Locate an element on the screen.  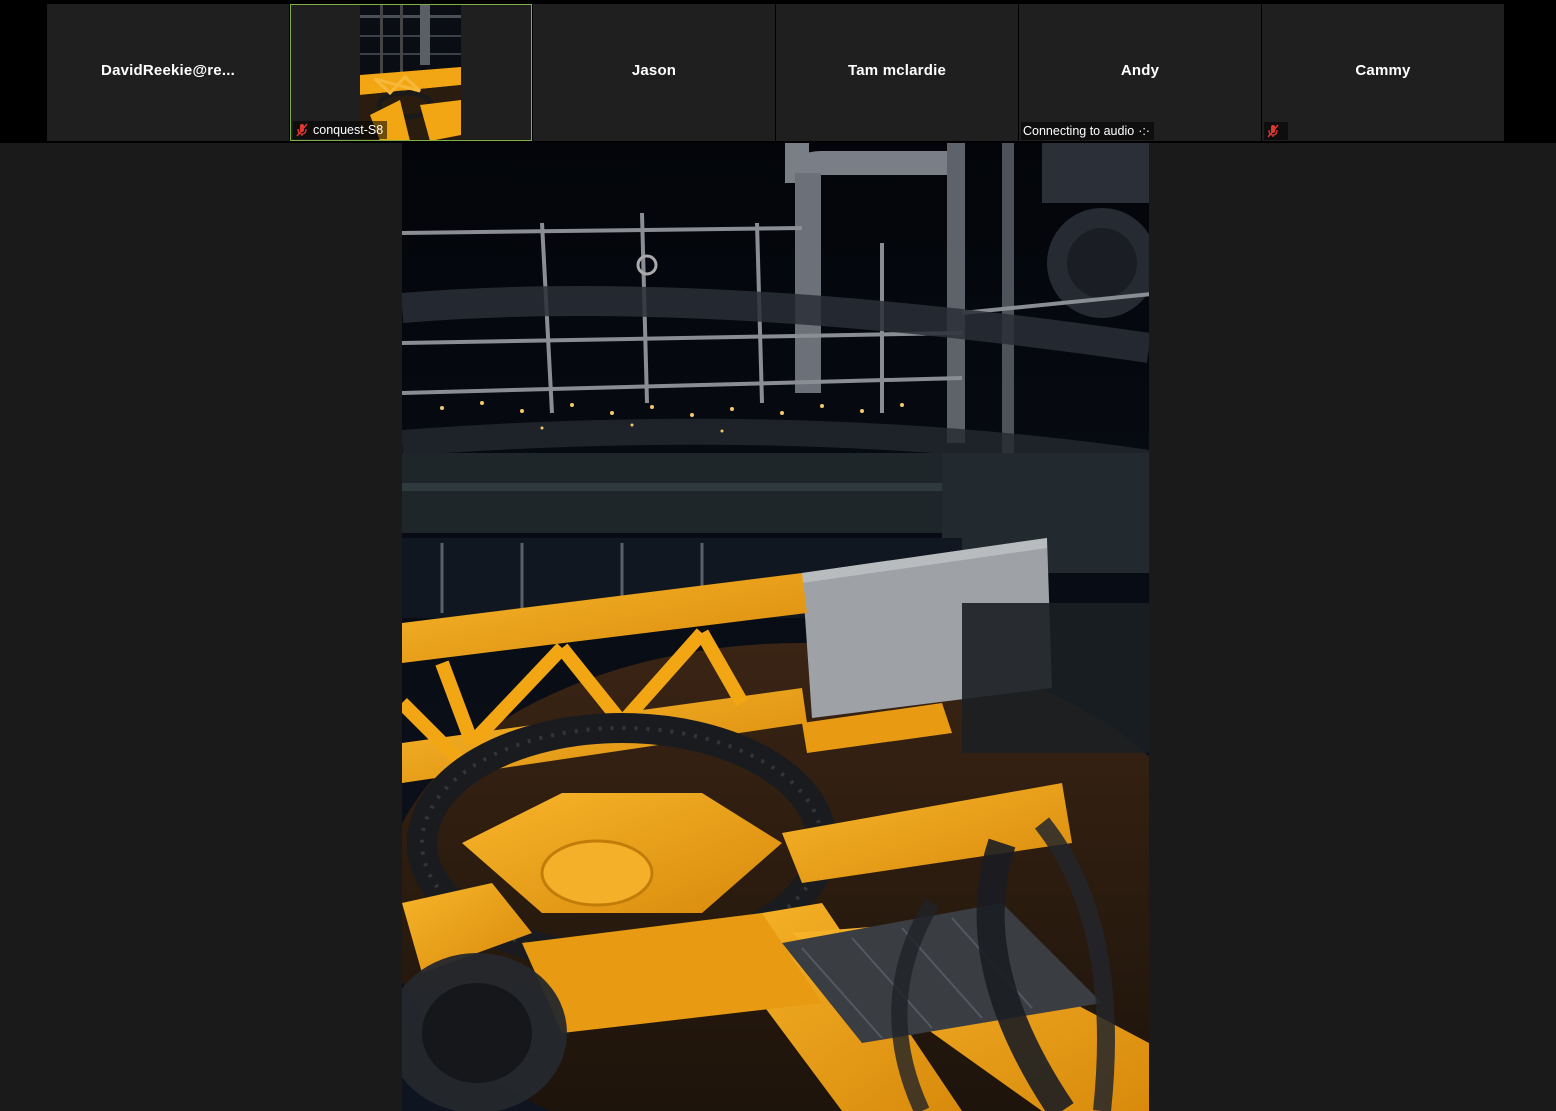
participant-tile-andy: Andy Connecting to audio ·:· is located at coordinates (1140, 72).